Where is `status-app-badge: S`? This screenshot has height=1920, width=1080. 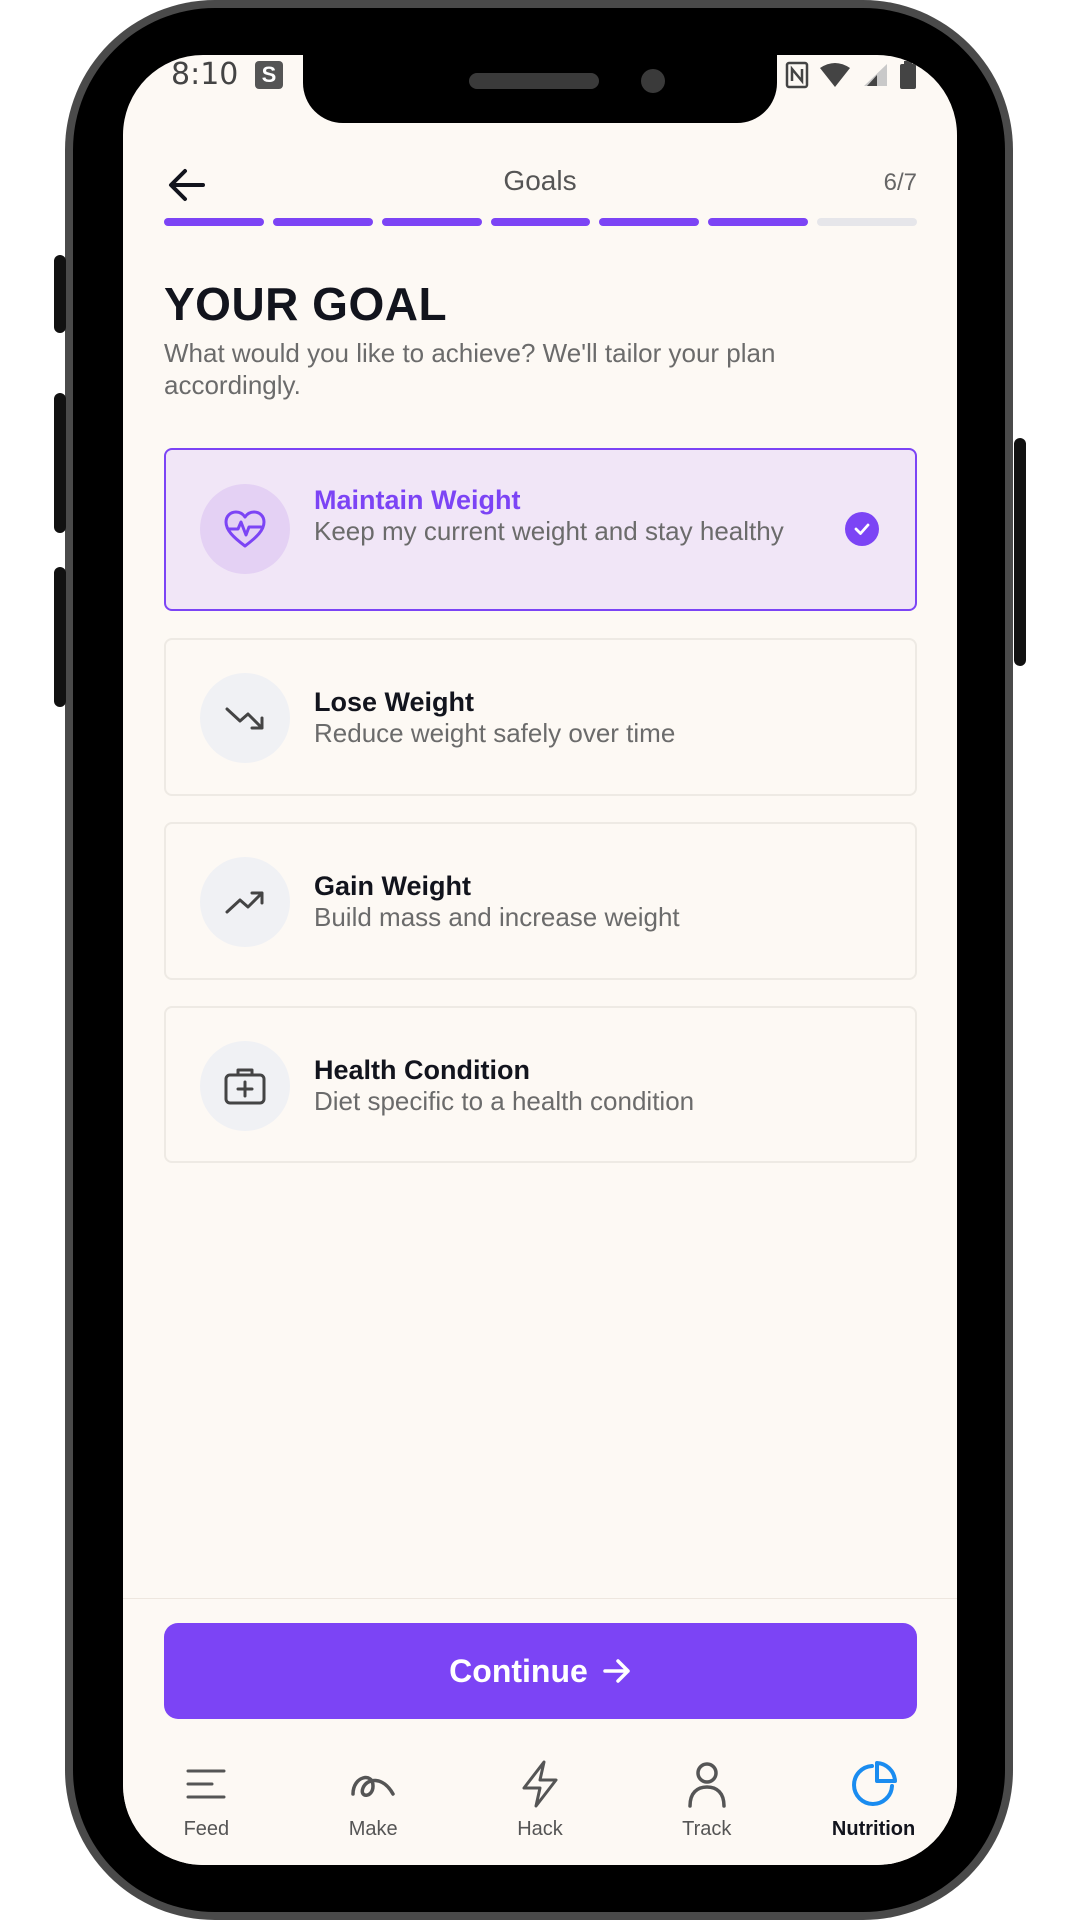
status-app-badge: S is located at coordinates (269, 75).